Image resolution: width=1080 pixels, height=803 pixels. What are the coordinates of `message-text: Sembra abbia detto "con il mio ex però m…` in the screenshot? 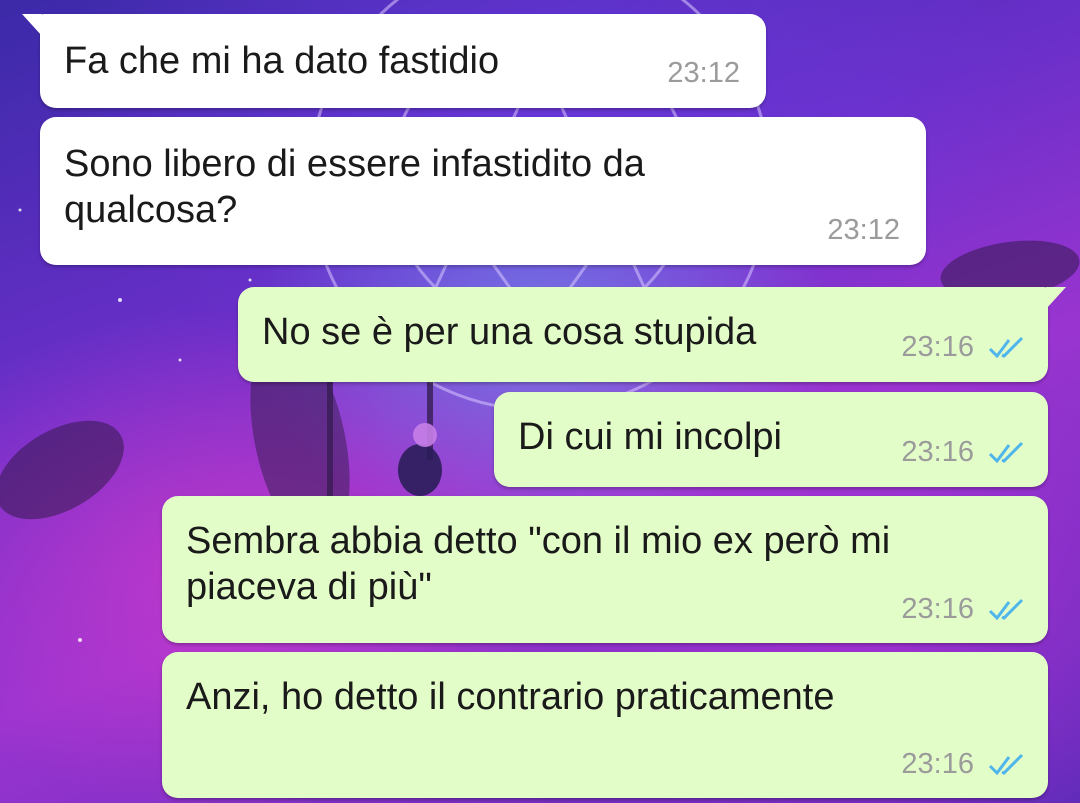 It's located at (538, 564).